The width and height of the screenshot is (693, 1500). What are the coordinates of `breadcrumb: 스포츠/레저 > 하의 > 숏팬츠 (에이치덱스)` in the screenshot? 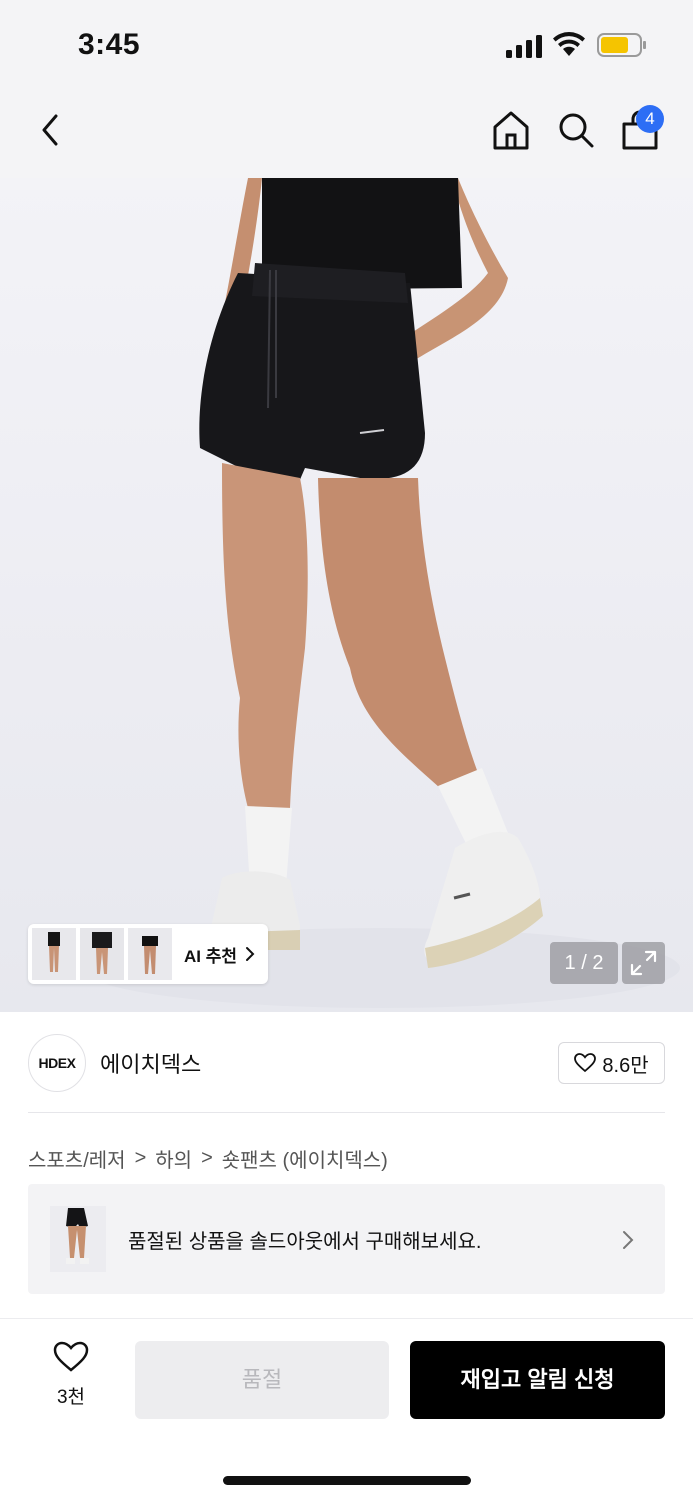 It's located at (208, 1158).